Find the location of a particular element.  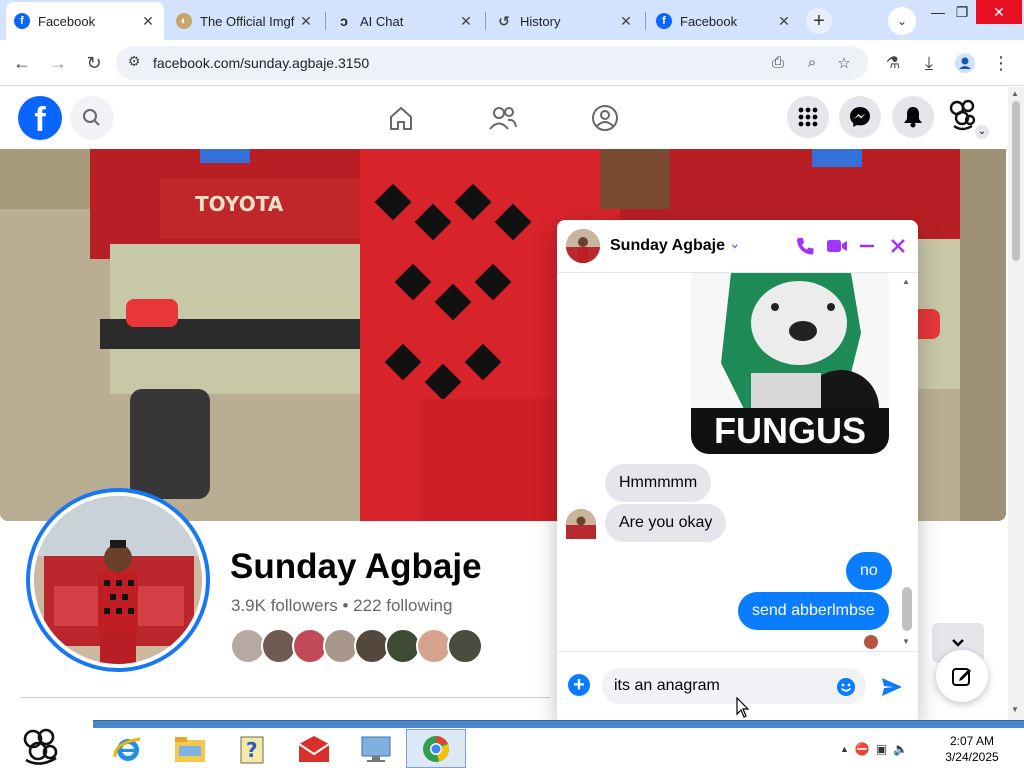

restore-button: ❐ is located at coordinates (962, 12).